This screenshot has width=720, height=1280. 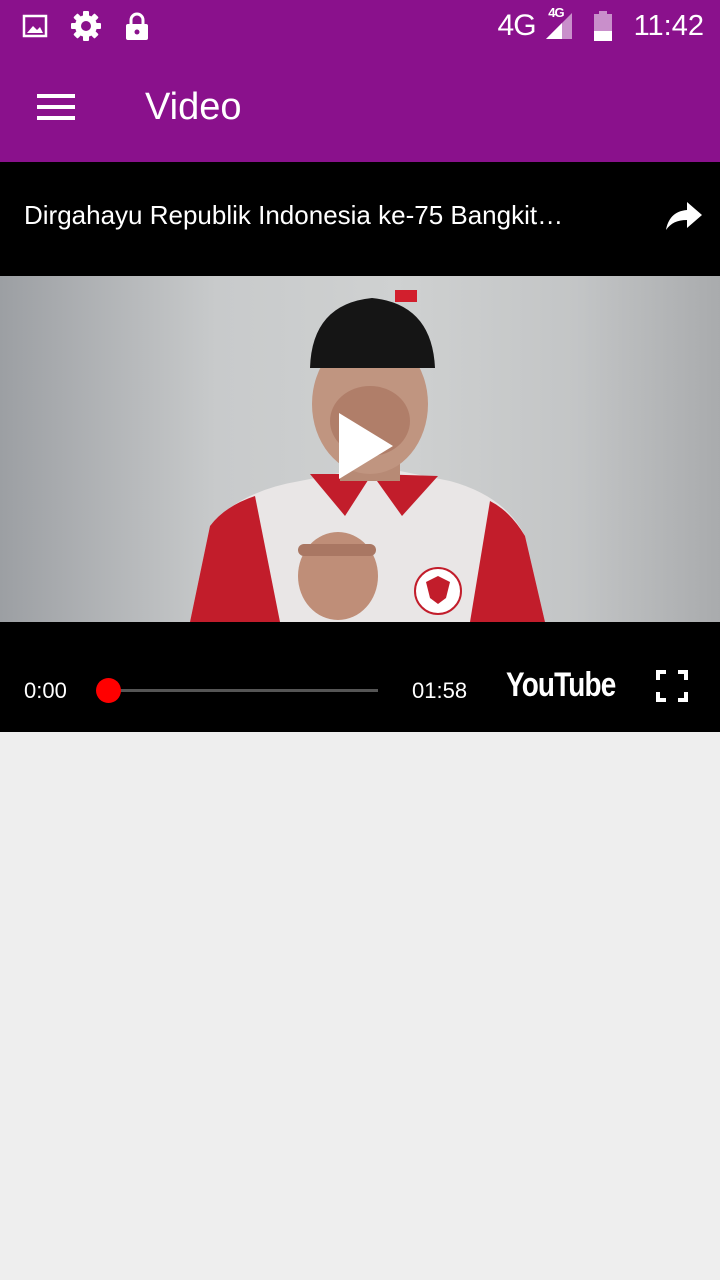 I want to click on player-controls: 0:00 01:58 YouTube, so click(x=360, y=677).